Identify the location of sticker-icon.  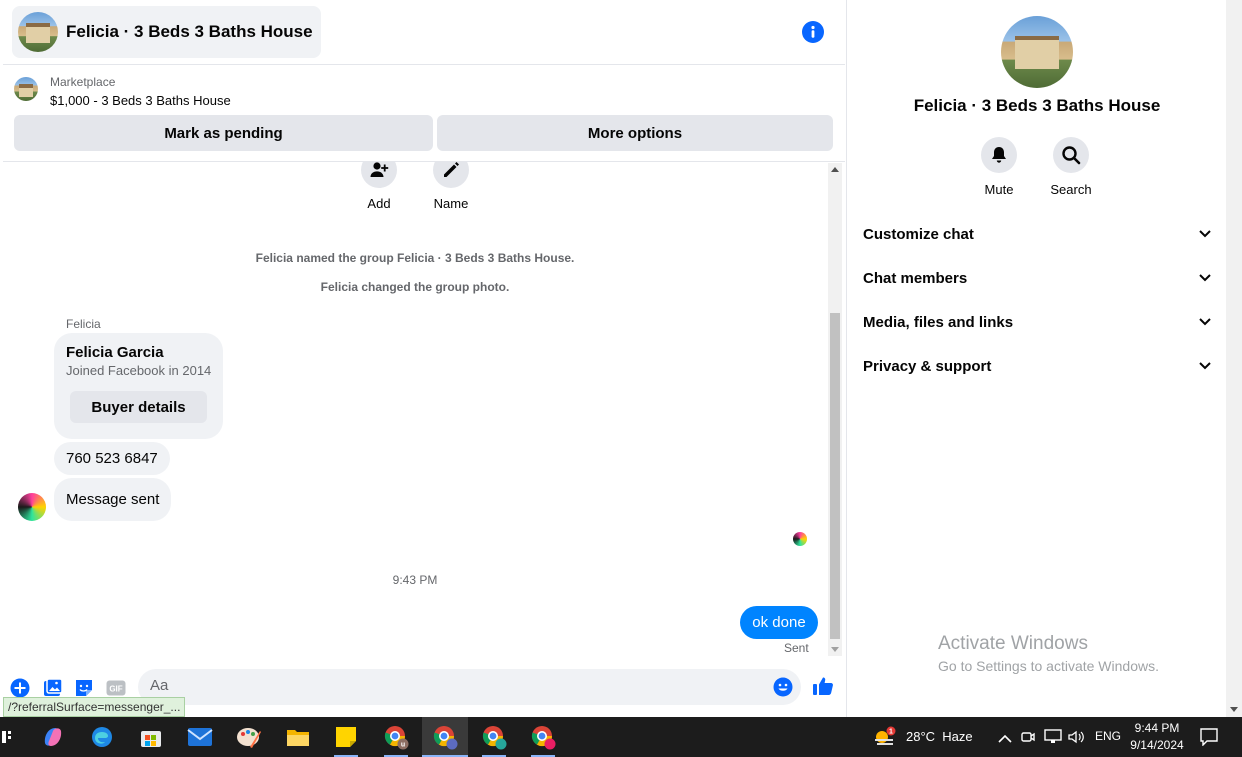
(84, 688).